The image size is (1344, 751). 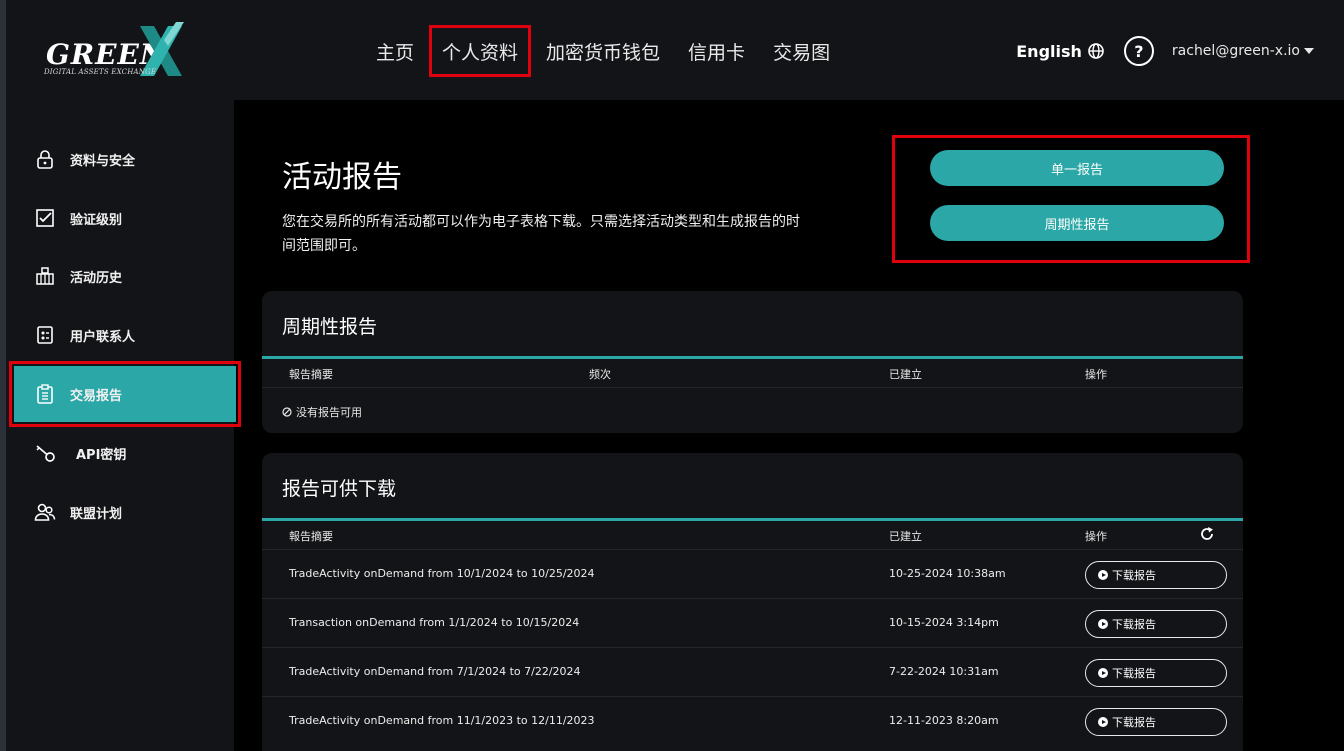 I want to click on main-nav: 主页 个人资料 加密货币钱包 信用卡 交易图, so click(x=603, y=51).